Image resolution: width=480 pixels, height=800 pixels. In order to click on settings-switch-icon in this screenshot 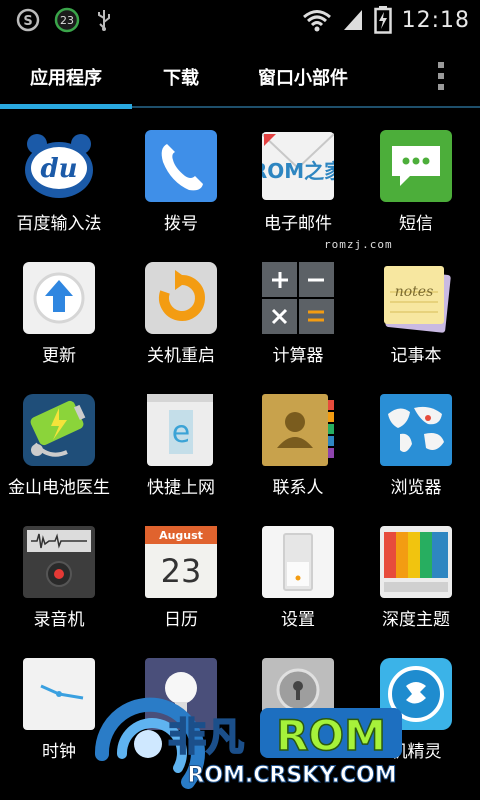, I will do `click(298, 562)`.